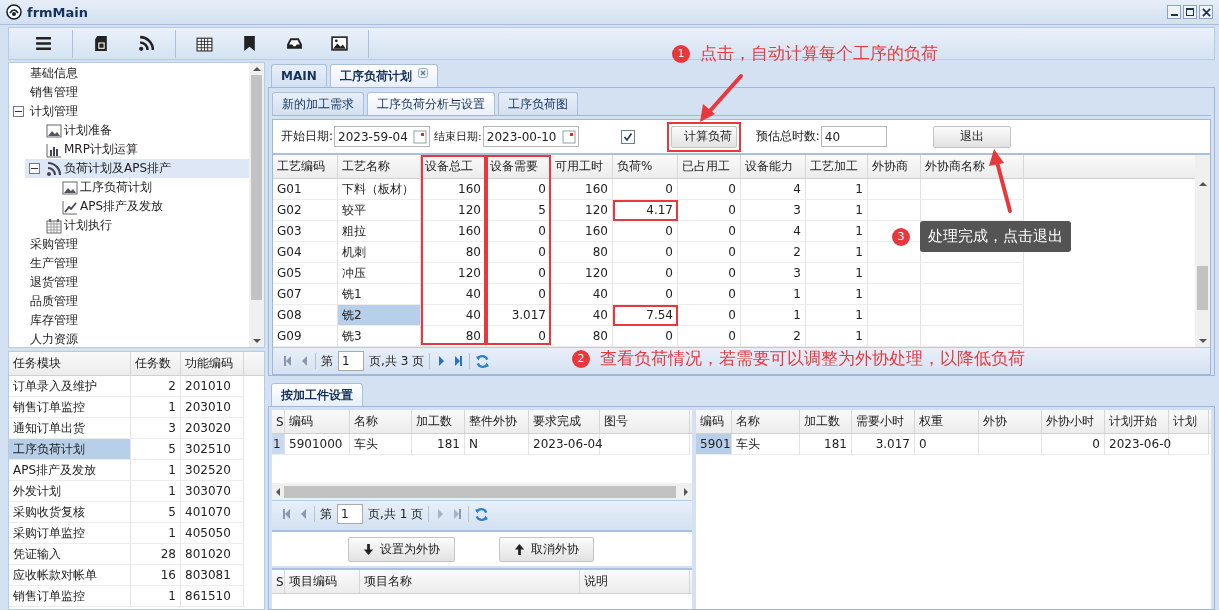 This screenshot has width=1219, height=610. I want to click on start-date-field: 2023-59-04, so click(382, 136).